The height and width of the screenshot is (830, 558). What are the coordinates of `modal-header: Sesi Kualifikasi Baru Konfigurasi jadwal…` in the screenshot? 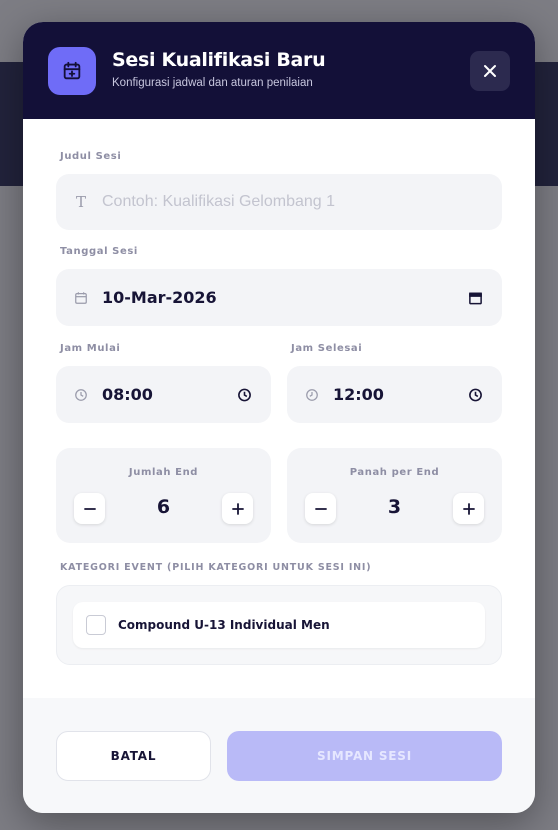 It's located at (279, 70).